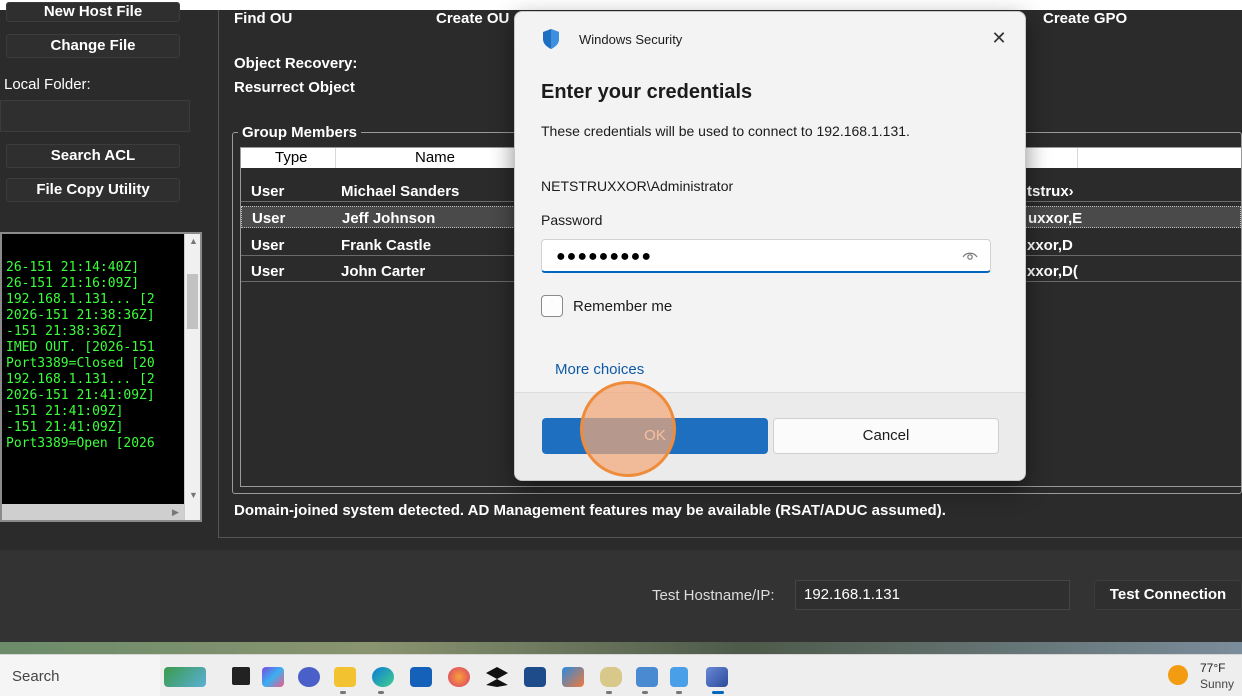  What do you see at coordinates (65, 331) in the screenshot?
I see `log-line: -151 21:38:36Z]` at bounding box center [65, 331].